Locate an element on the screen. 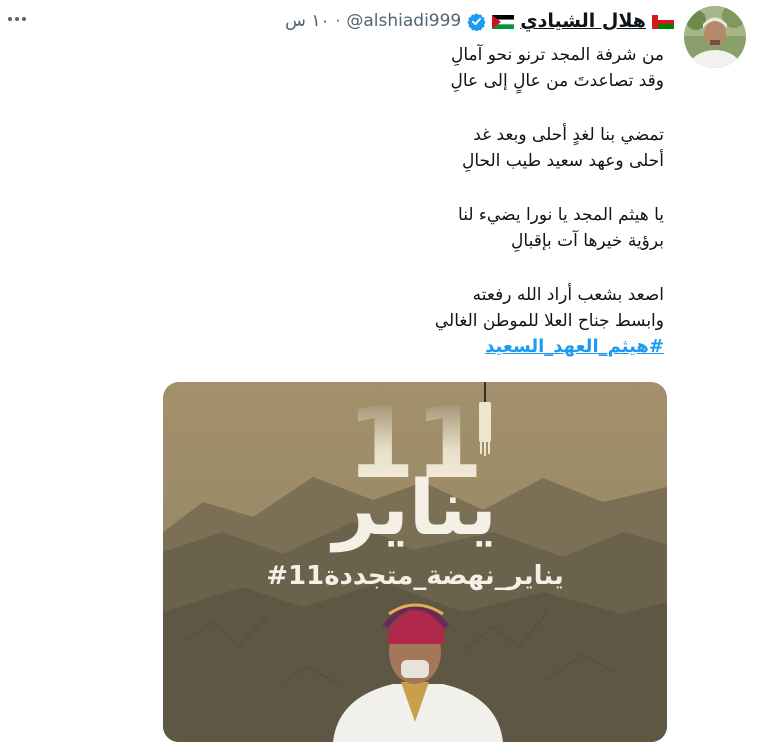 The image size is (768, 742). tweet-text-line: برؤية خيرها آت بإقبالِ is located at coordinates (587, 241).